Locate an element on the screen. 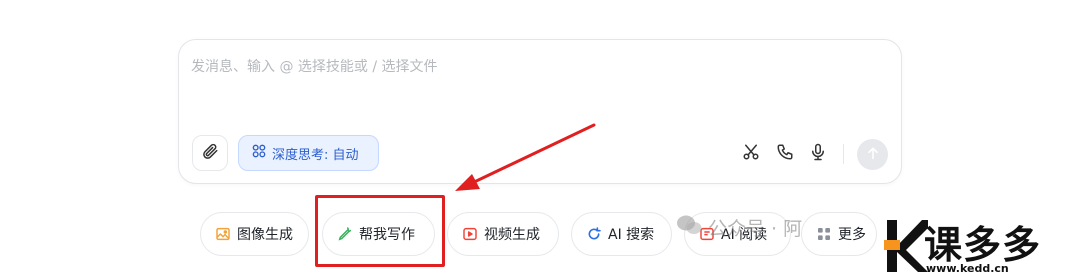 The height and width of the screenshot is (277, 1080). paperclip-icon is located at coordinates (210, 153).